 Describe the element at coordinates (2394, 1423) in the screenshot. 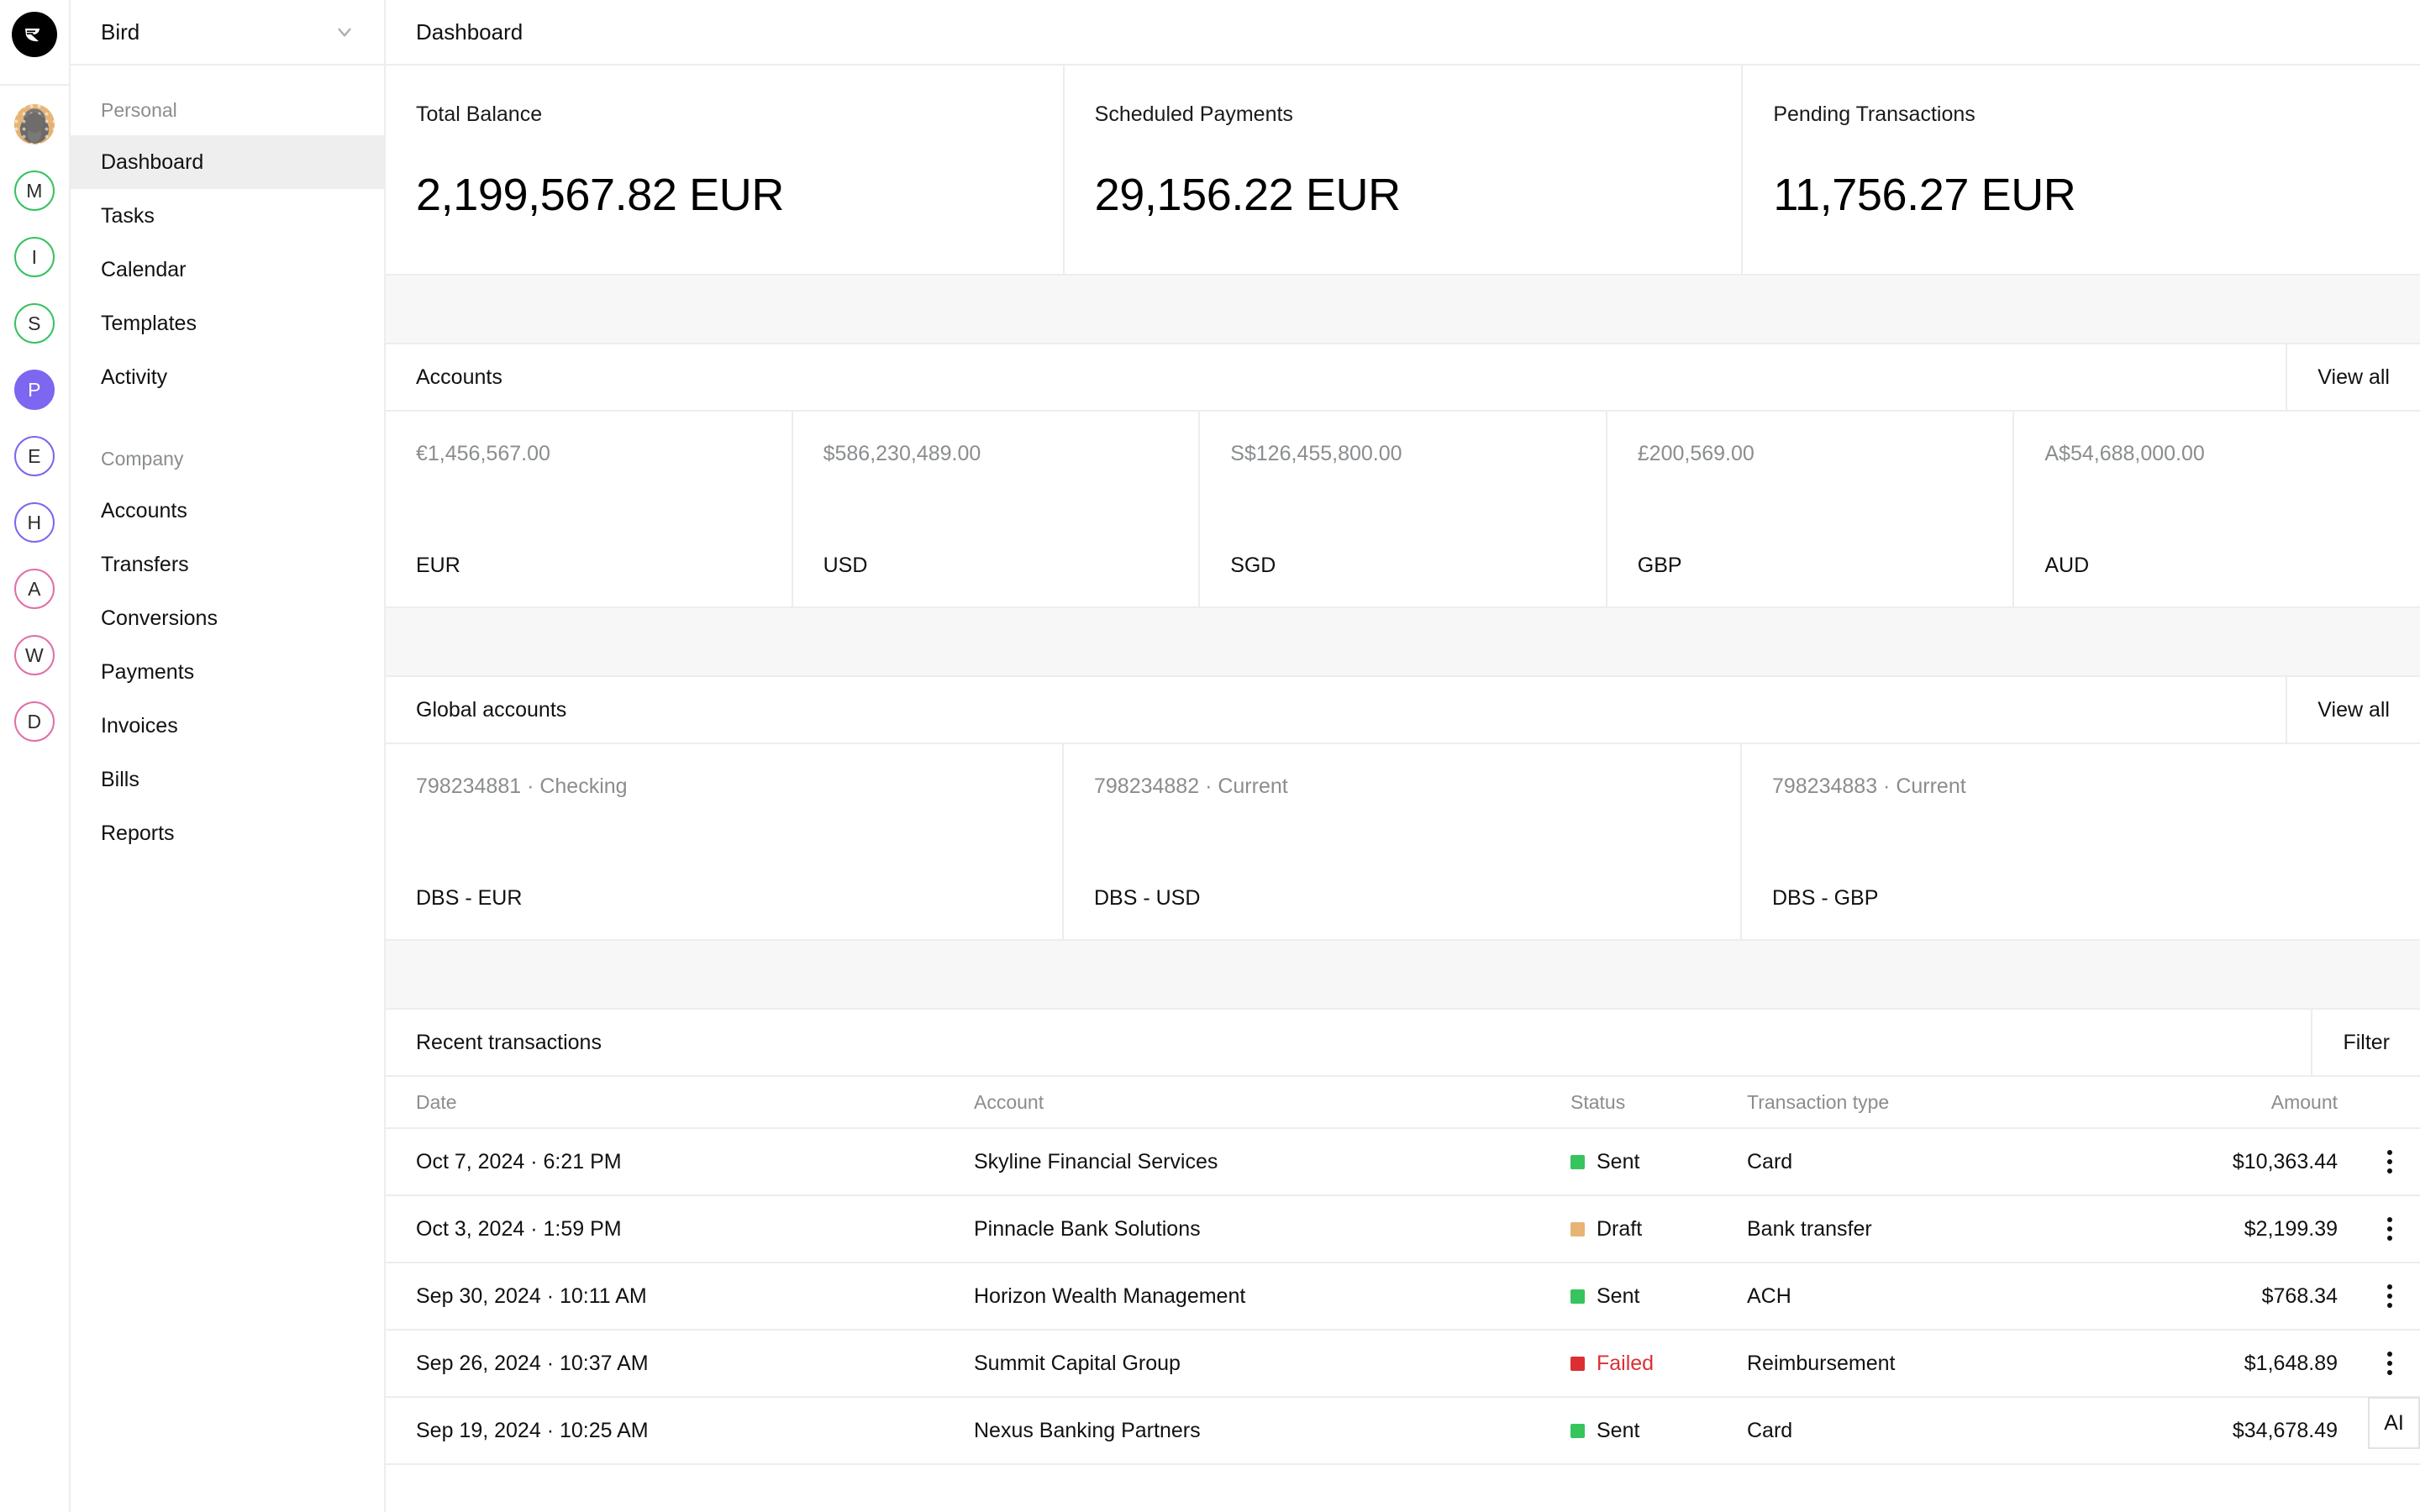

I see `ai-assistant-button: AI` at that location.